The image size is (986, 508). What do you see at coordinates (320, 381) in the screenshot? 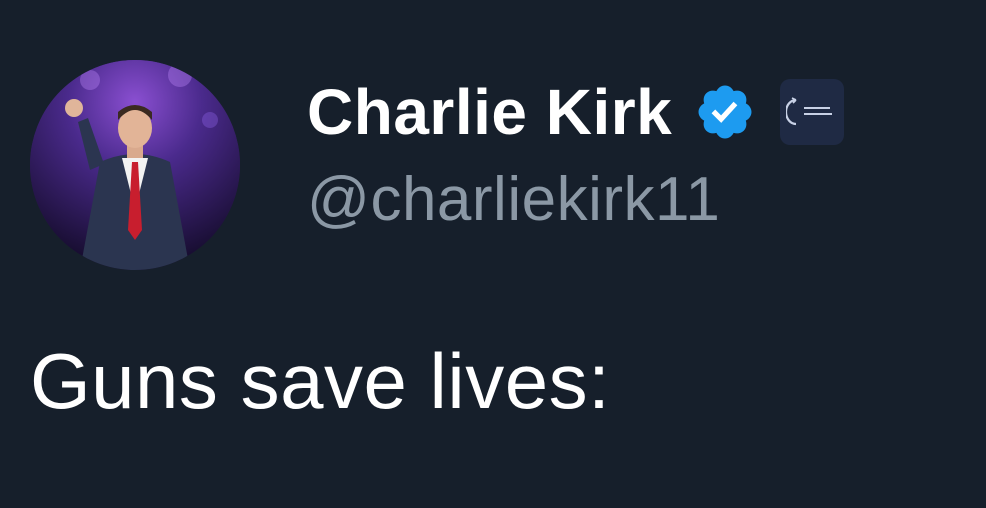
I see `tweet-text: Guns save lives:` at bounding box center [320, 381].